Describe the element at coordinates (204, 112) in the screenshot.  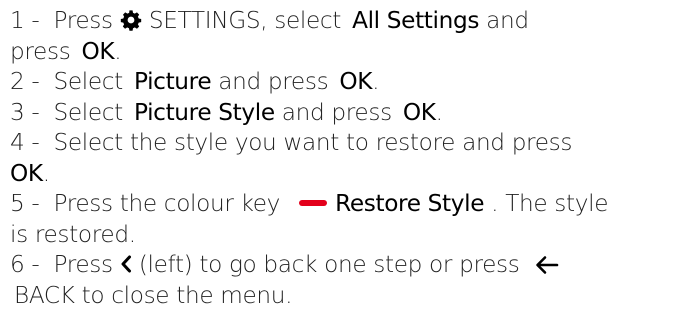
I see `menu-item-label: Picture Style` at that location.